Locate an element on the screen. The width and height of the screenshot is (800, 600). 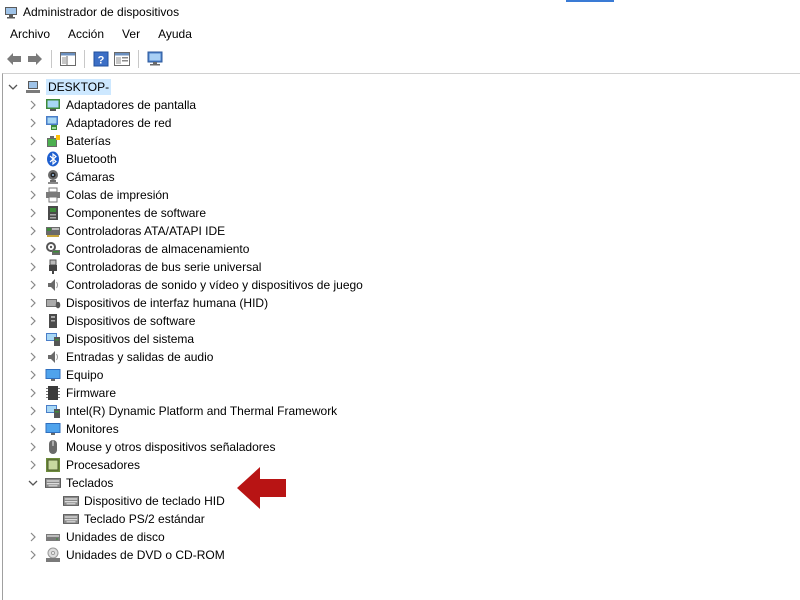
tree-category: Bluetooth is located at coordinates (72, 159).